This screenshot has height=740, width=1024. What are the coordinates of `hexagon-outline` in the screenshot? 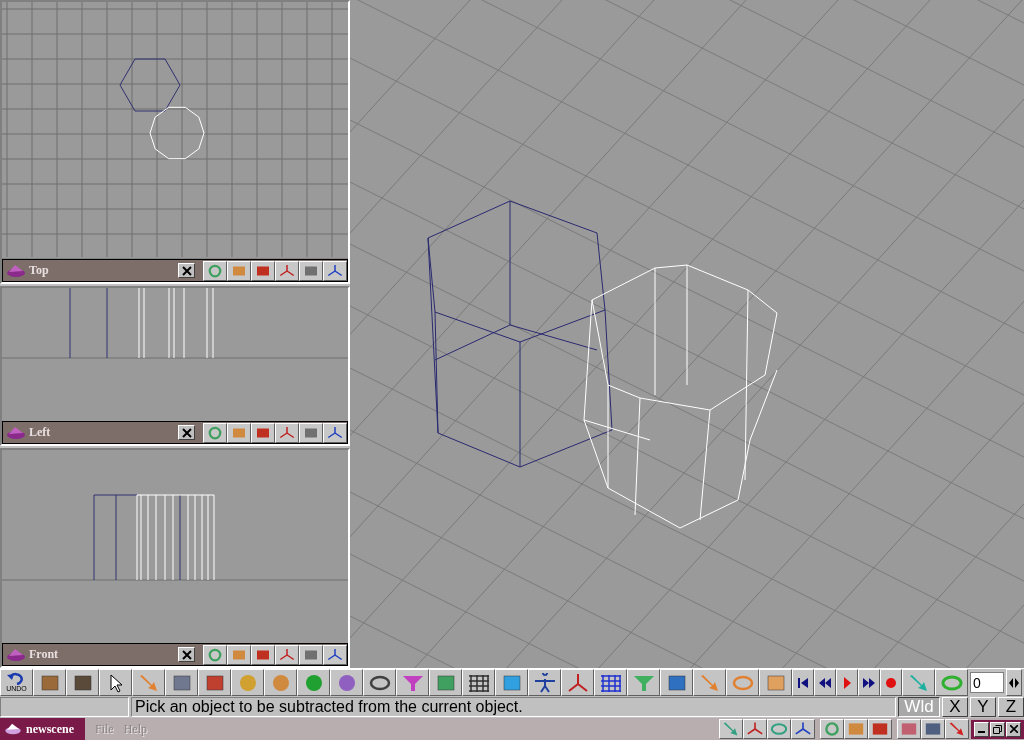 It's located at (150, 85).